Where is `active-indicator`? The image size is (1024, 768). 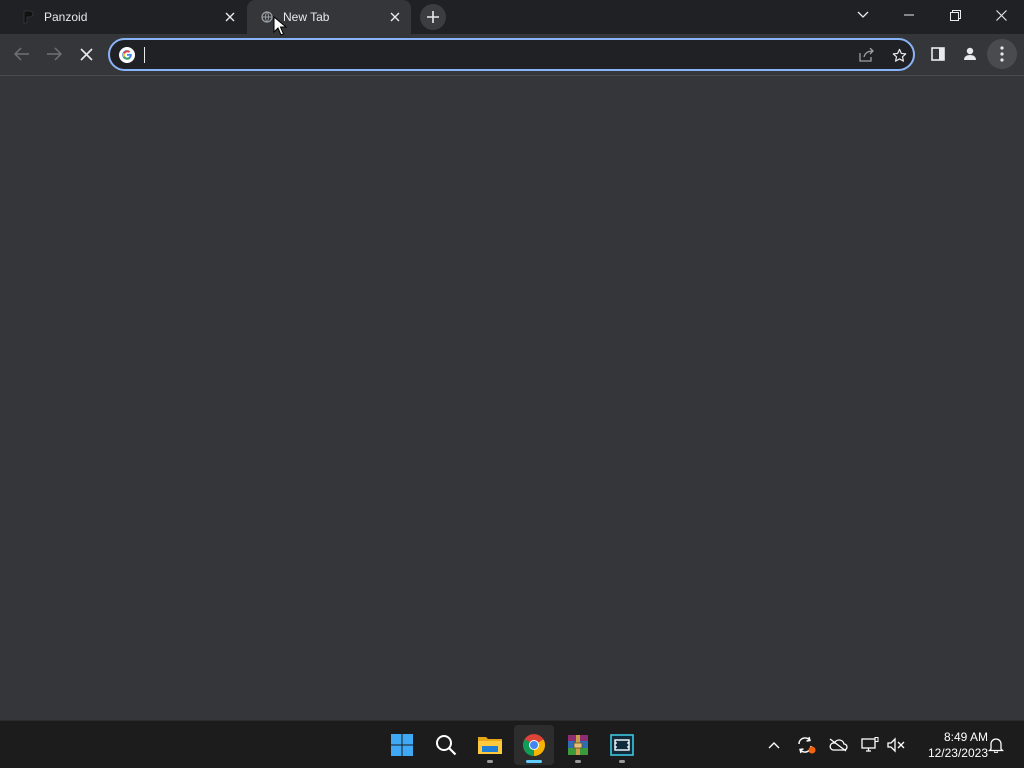
active-indicator is located at coordinates (534, 761).